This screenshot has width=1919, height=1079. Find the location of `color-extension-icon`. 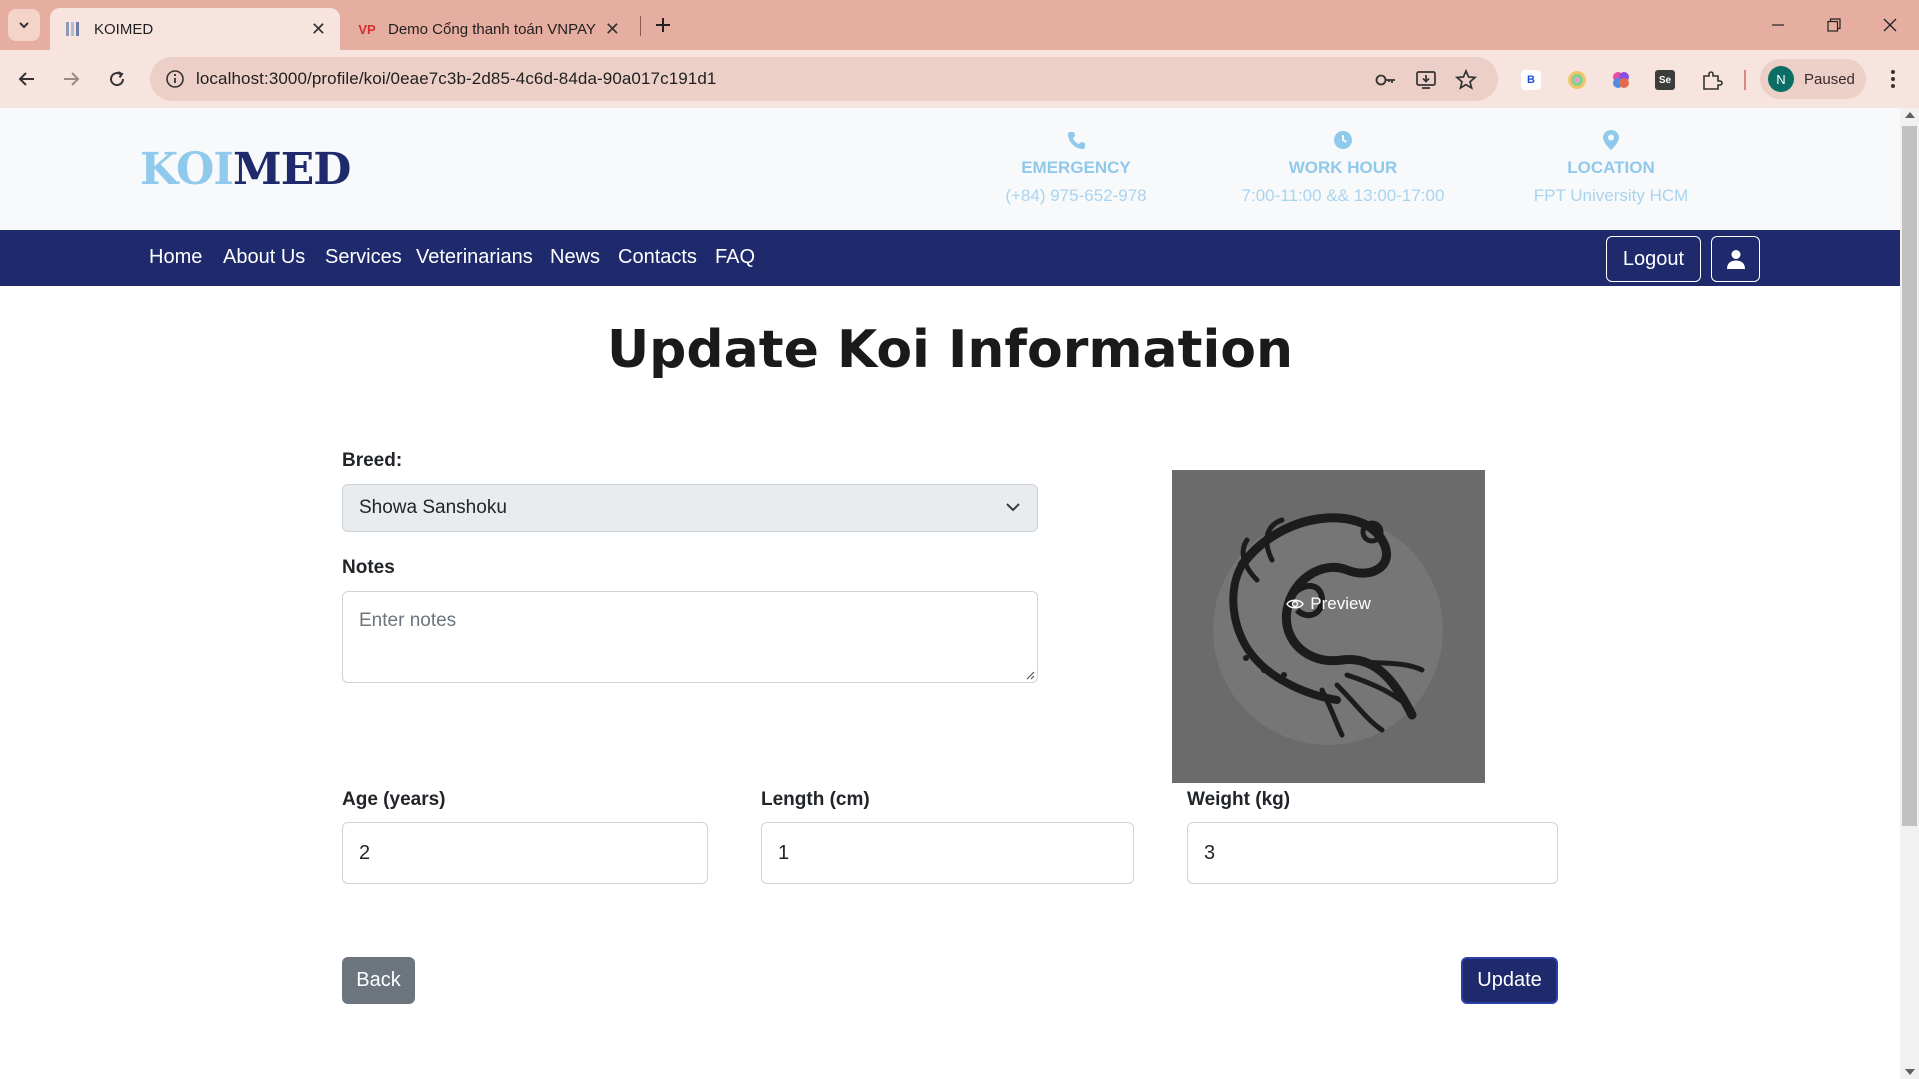

color-extension-icon is located at coordinates (1577, 80).